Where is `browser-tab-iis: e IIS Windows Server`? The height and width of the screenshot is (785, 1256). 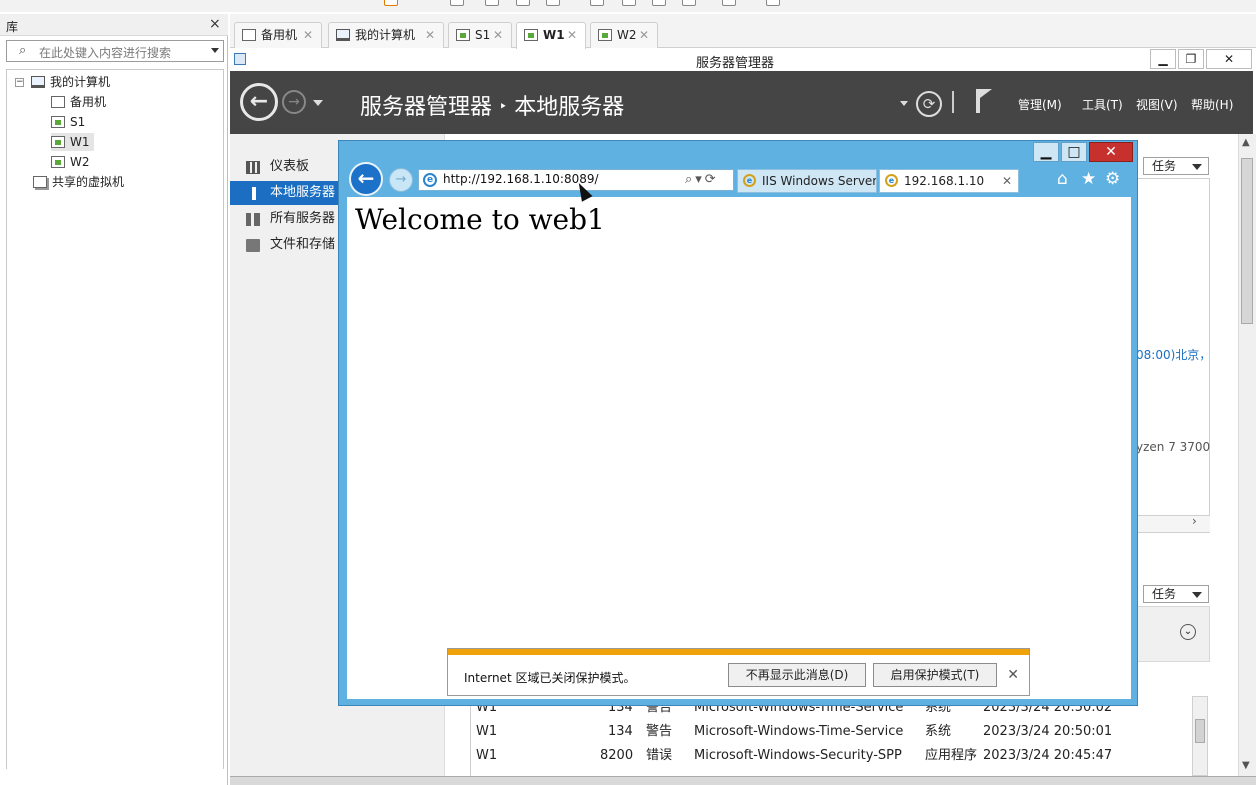
browser-tab-iis: e IIS Windows Server is located at coordinates (807, 181).